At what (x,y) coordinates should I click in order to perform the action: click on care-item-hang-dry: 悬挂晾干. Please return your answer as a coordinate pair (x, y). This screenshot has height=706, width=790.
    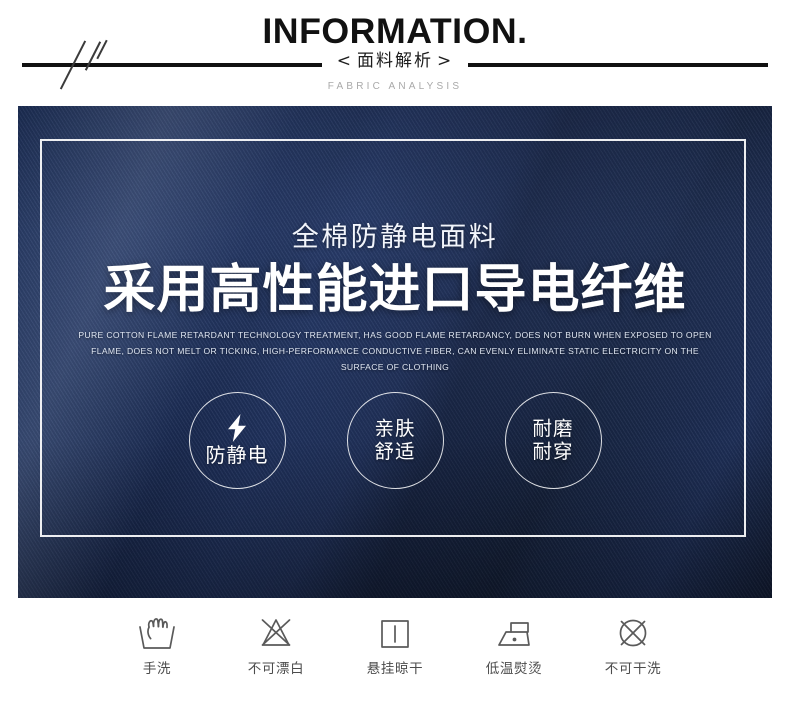
    Looking at the image, I should click on (395, 644).